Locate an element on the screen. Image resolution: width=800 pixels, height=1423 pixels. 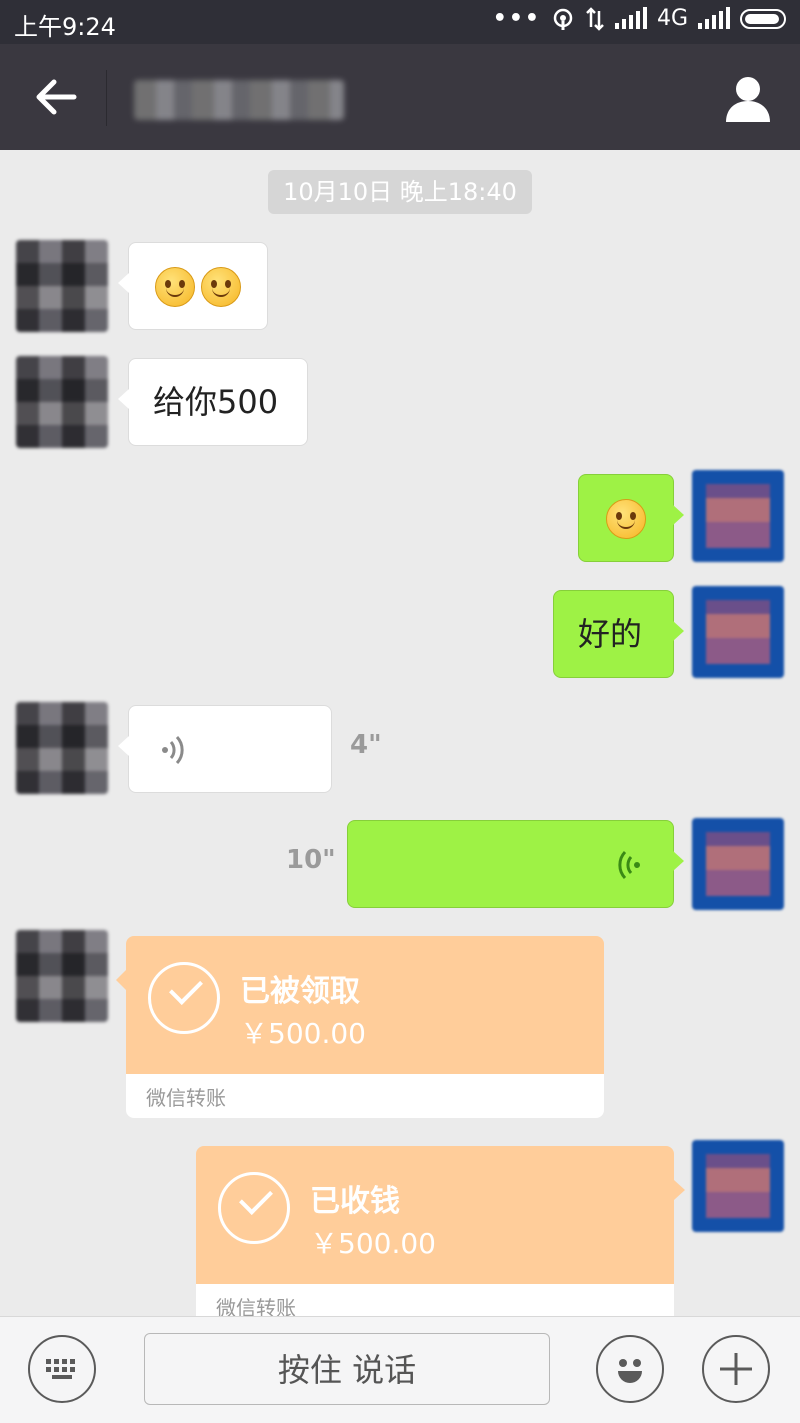
more-dots-icon: ••• is located at coordinates (516, 18).